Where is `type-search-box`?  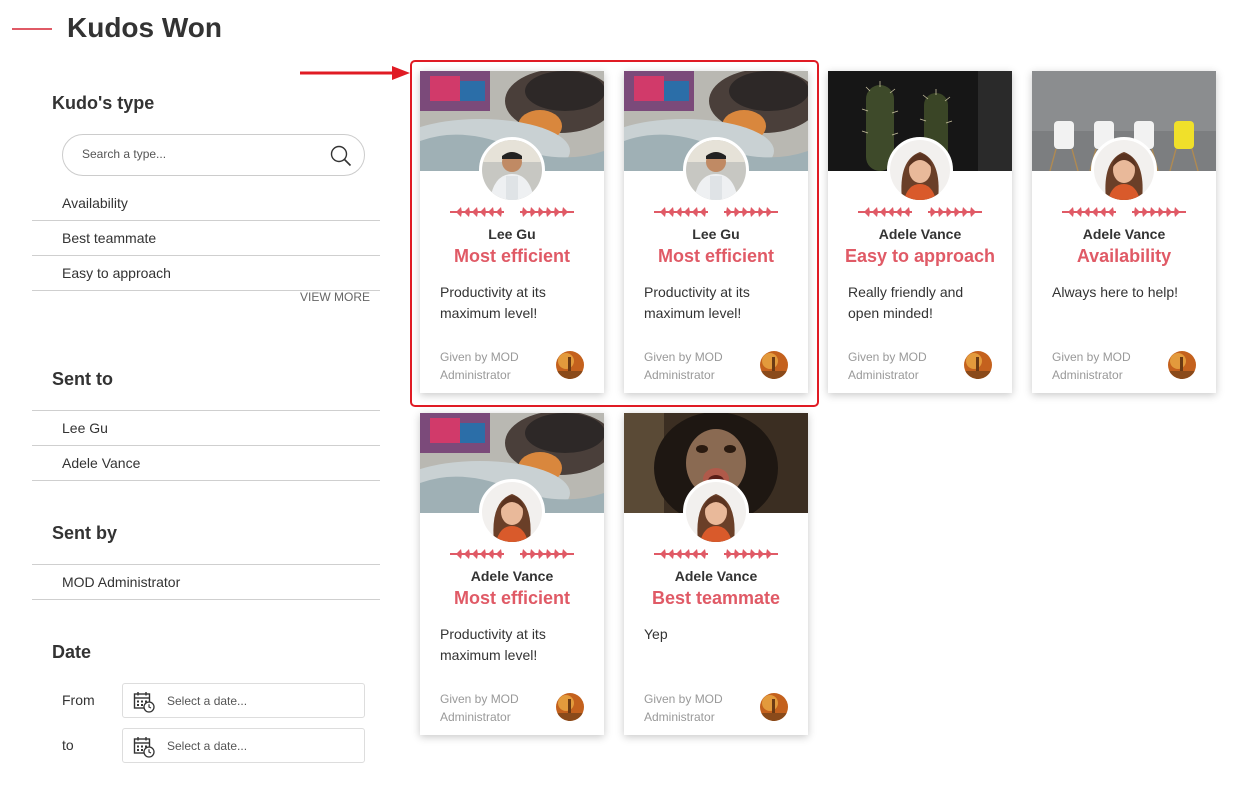
type-search-box is located at coordinates (213, 155).